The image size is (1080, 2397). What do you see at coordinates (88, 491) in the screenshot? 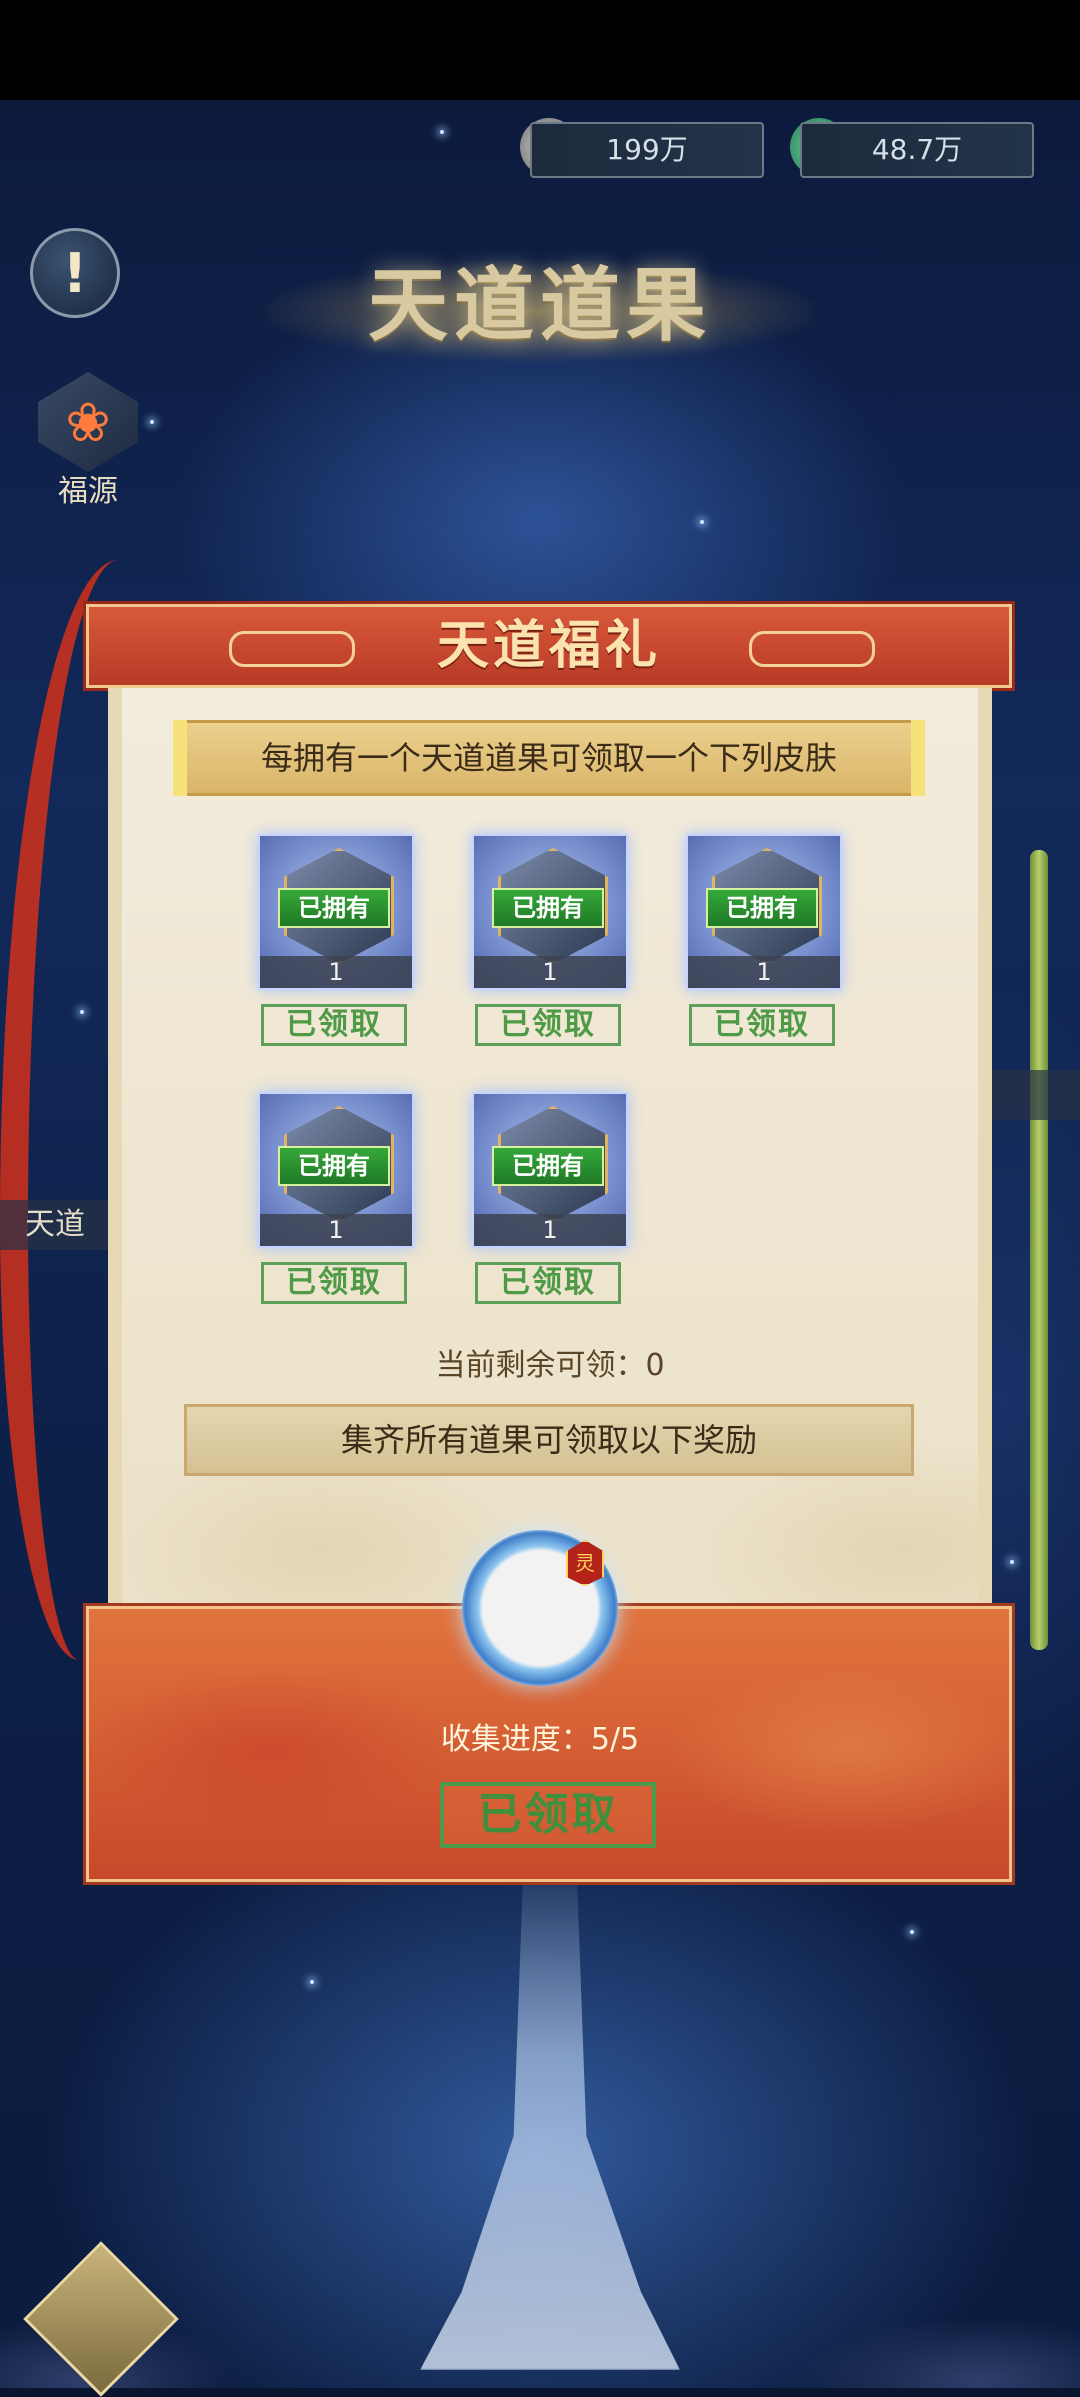
I see `fuyuan-label: 福源` at bounding box center [88, 491].